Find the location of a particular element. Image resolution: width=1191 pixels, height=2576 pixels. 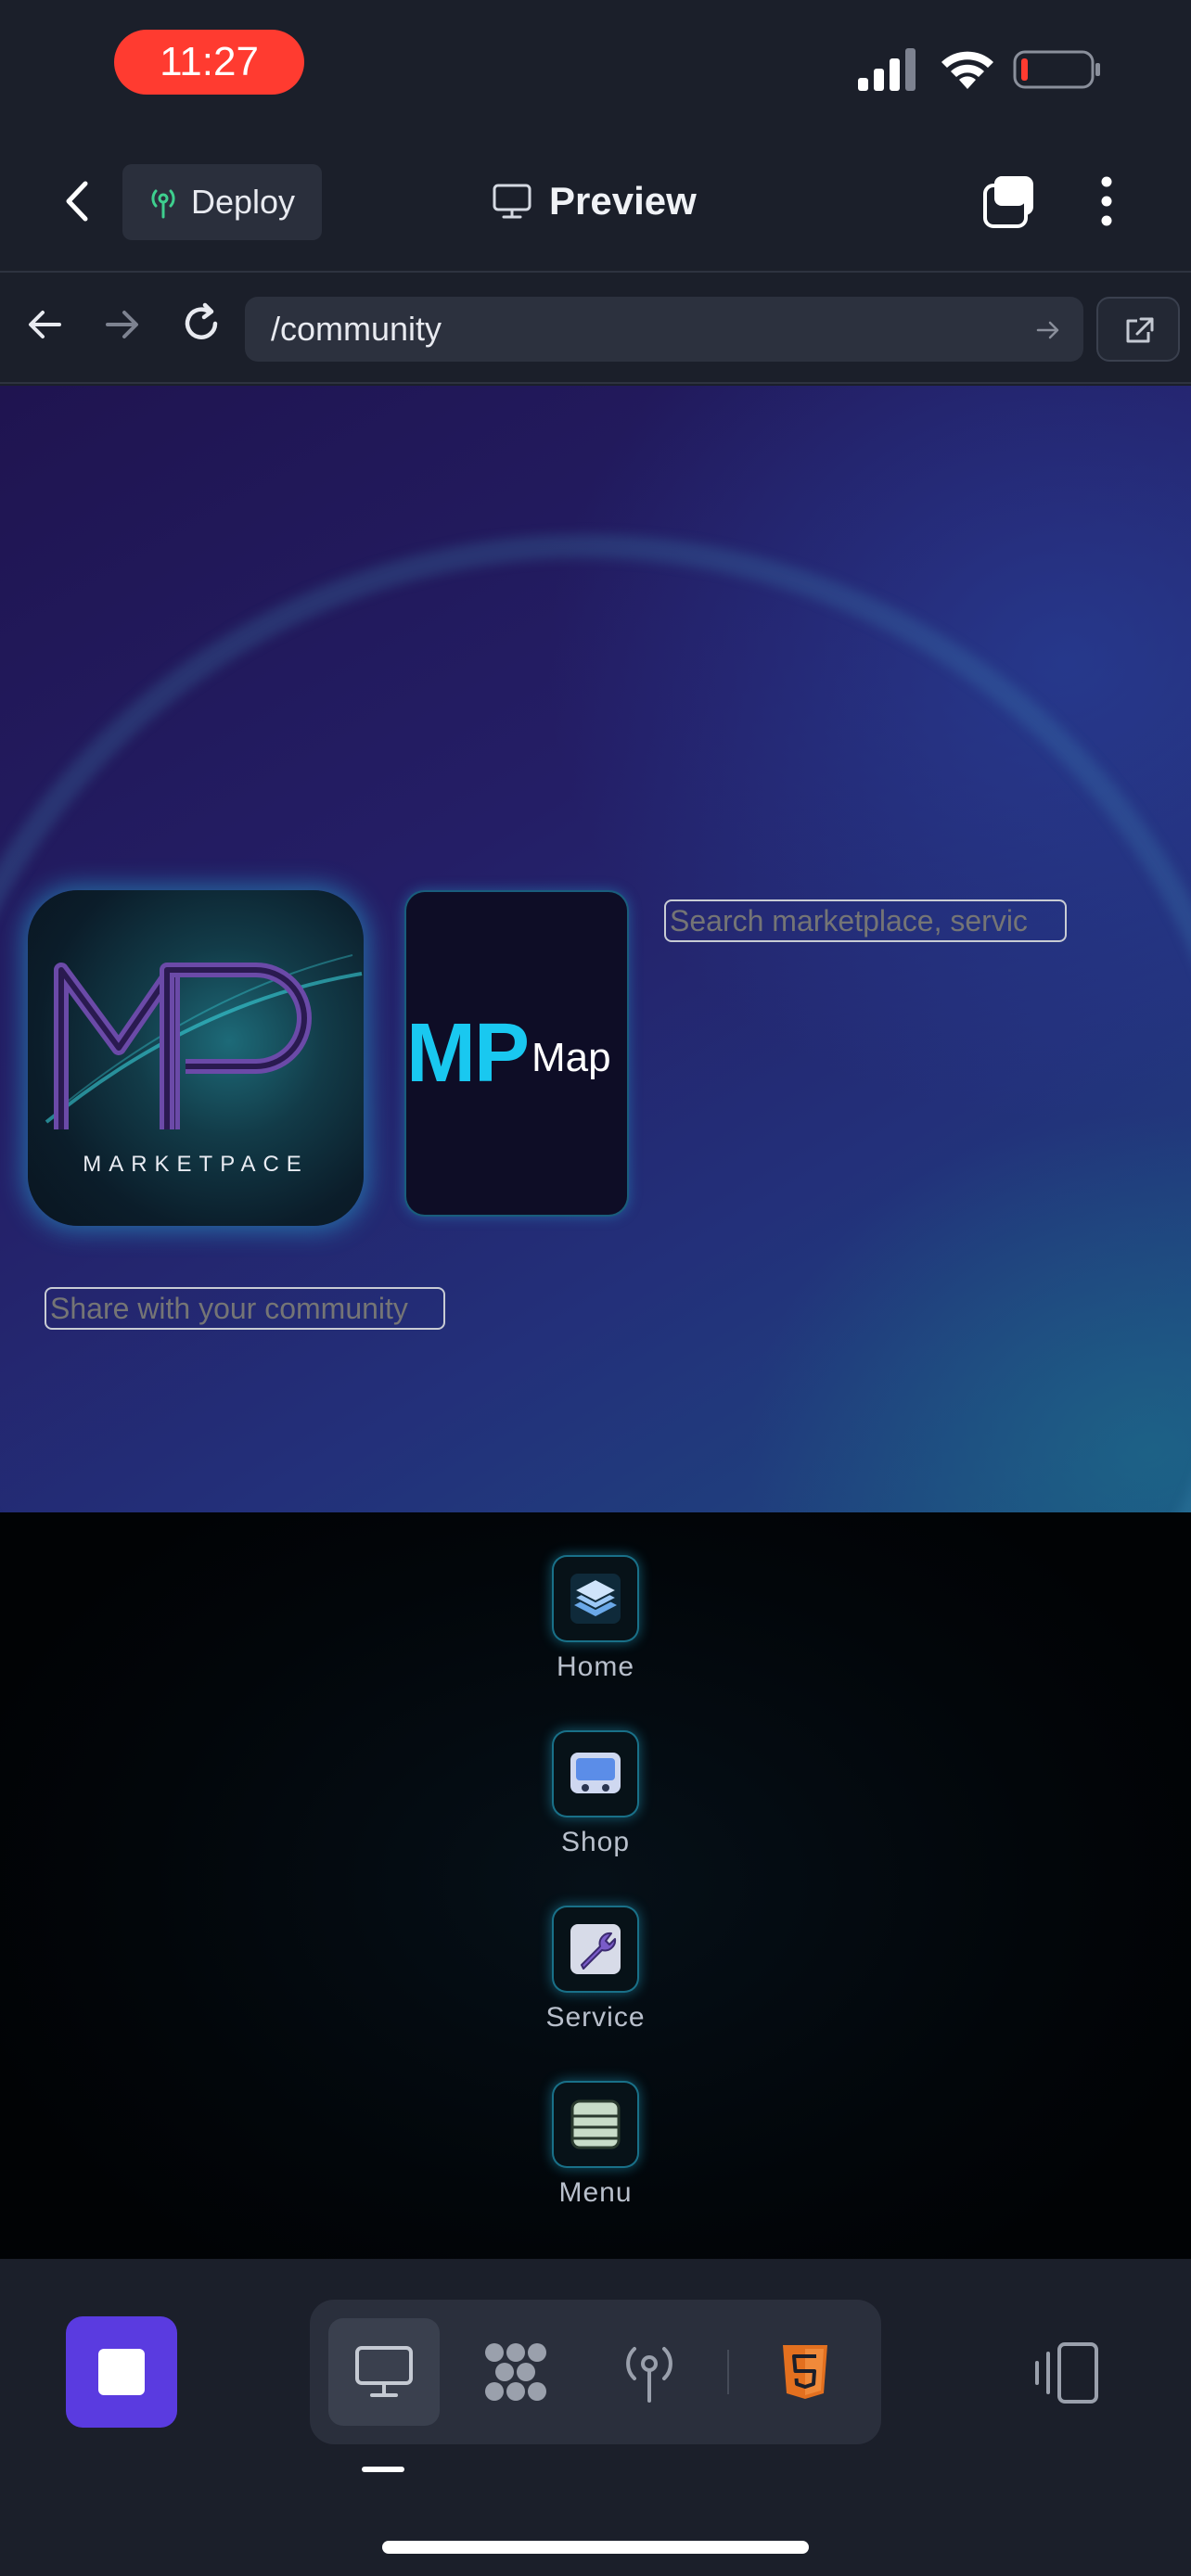

nav-item-shop: Shop is located at coordinates (595, 1794).